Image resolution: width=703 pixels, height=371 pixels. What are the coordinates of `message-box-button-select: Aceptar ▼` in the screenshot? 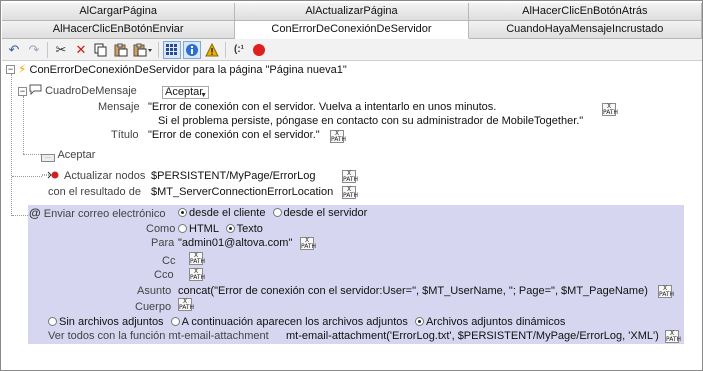 It's located at (185, 92).